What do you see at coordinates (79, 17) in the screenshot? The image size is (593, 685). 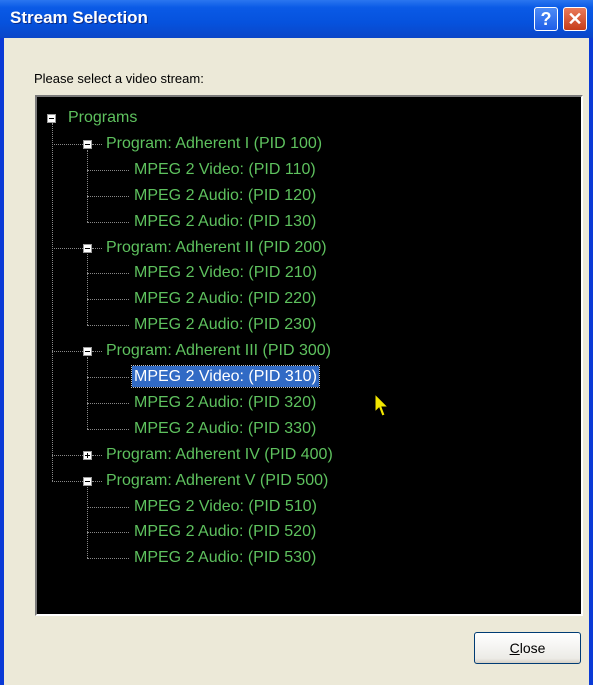 I see `window-title: Stream Selection` at bounding box center [79, 17].